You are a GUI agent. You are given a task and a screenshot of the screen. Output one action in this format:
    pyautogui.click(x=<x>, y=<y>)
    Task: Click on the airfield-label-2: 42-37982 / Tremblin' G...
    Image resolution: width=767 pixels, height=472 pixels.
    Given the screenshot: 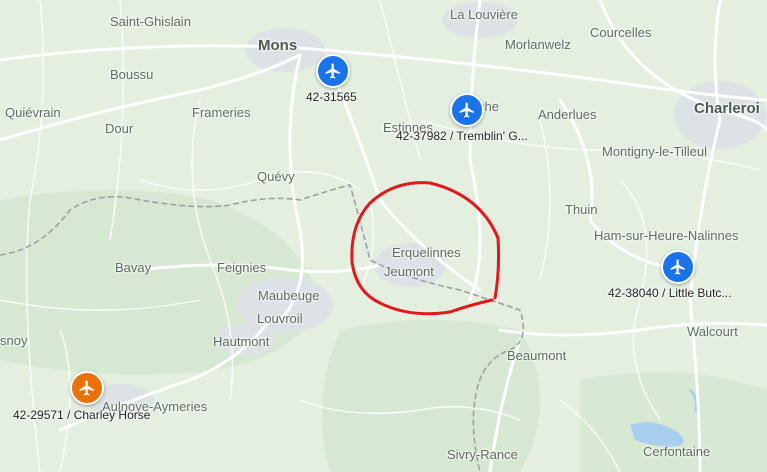 What is the action you would take?
    pyautogui.click(x=462, y=136)
    